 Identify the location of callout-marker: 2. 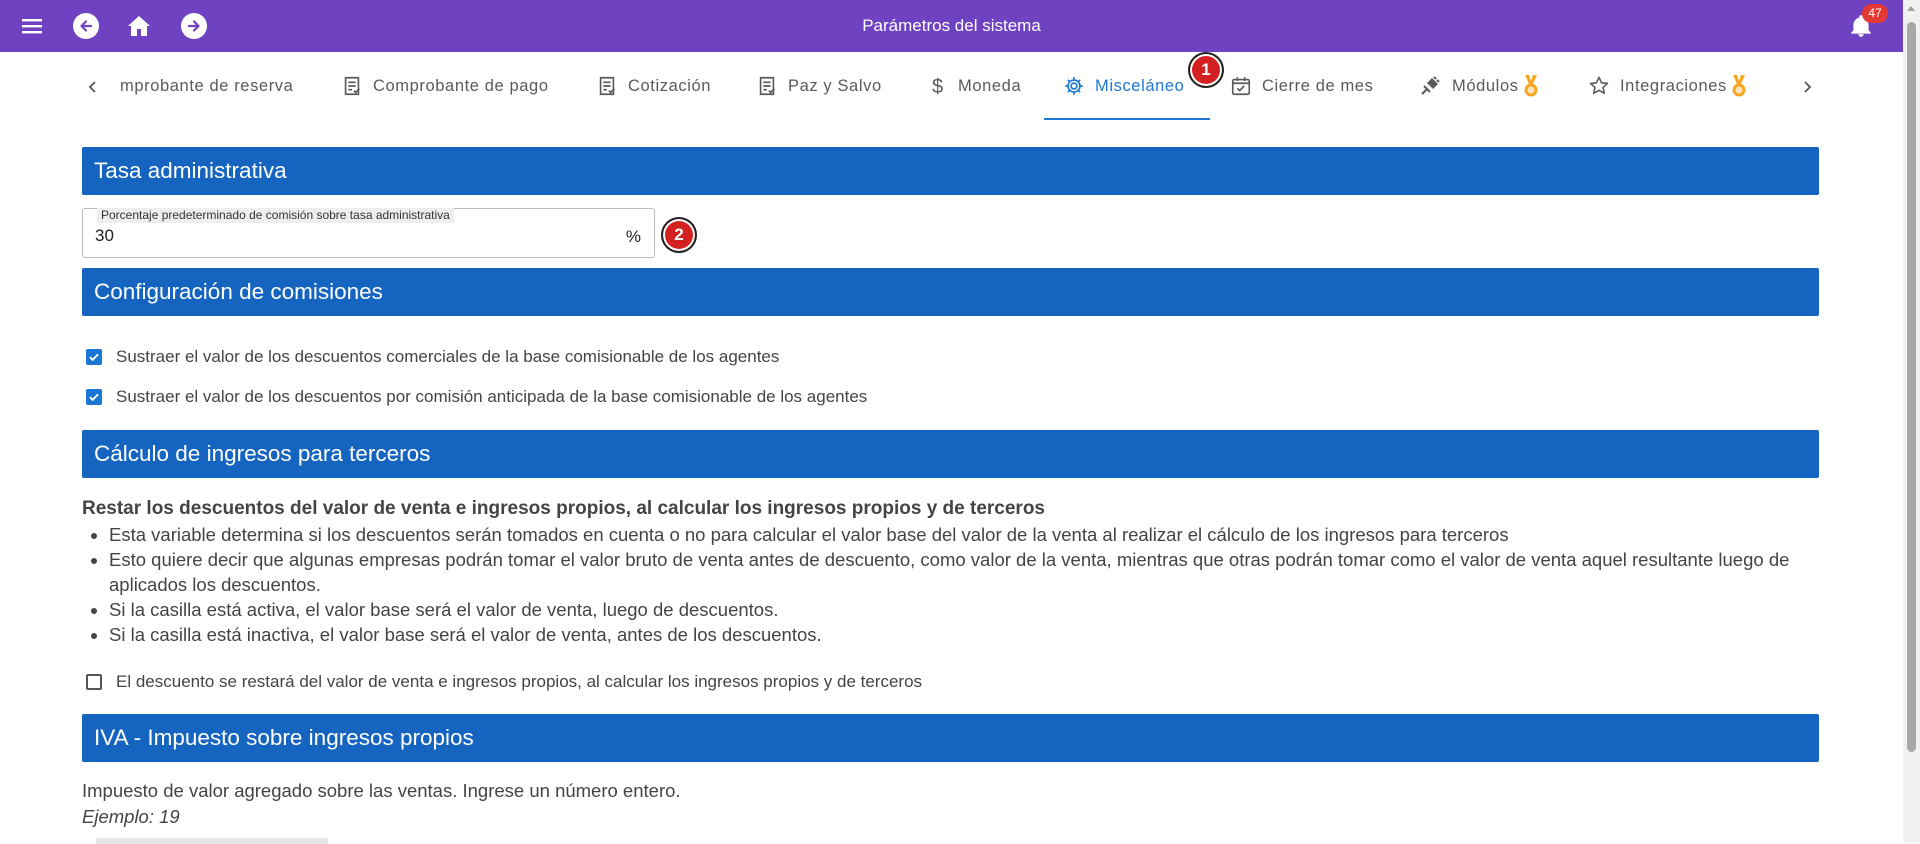
(679, 235).